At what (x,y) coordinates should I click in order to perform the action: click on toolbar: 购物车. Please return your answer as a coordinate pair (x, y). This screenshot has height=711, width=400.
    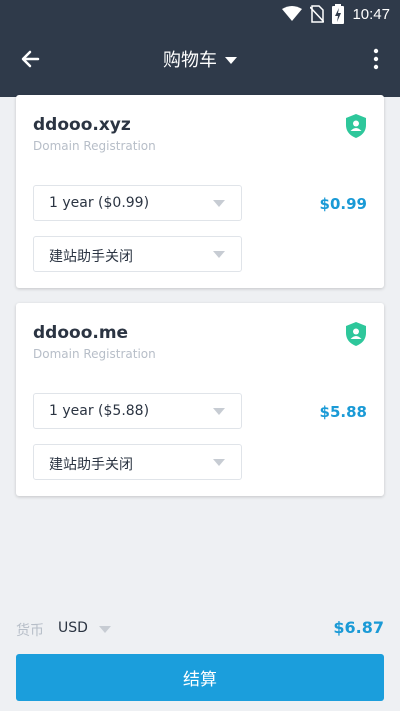
    Looking at the image, I should click on (200, 58).